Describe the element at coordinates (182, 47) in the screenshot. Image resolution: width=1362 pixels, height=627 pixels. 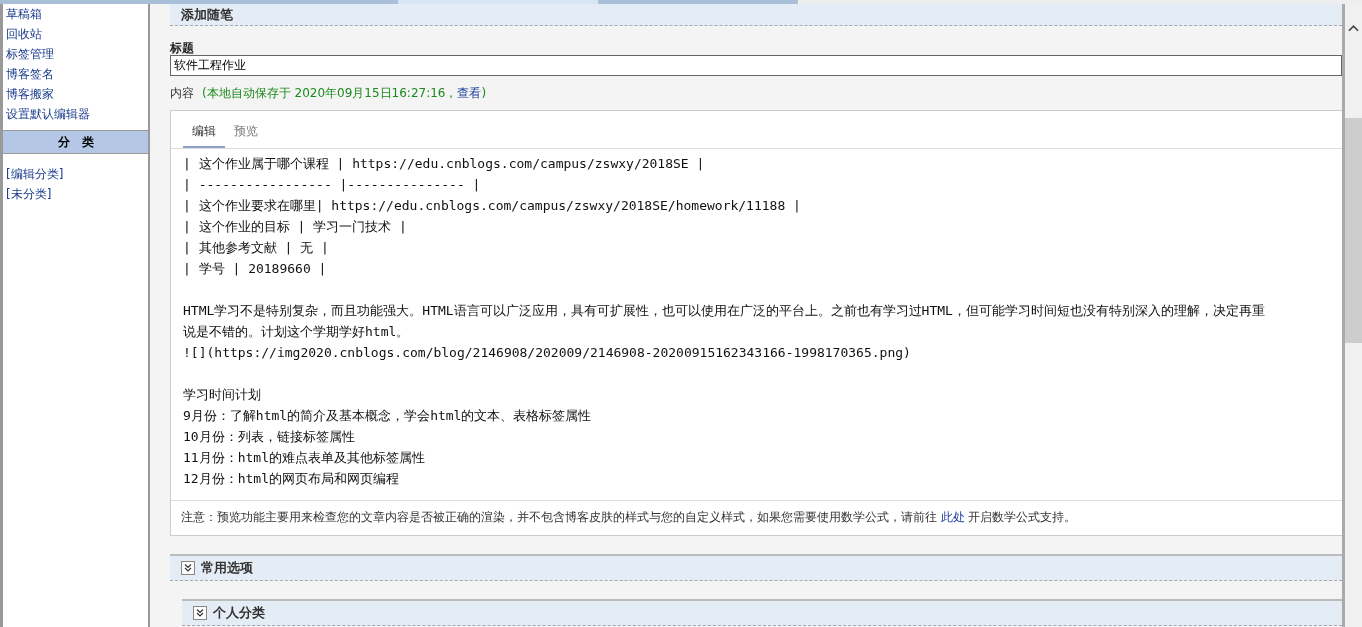
I see `field-label: 标题` at that location.